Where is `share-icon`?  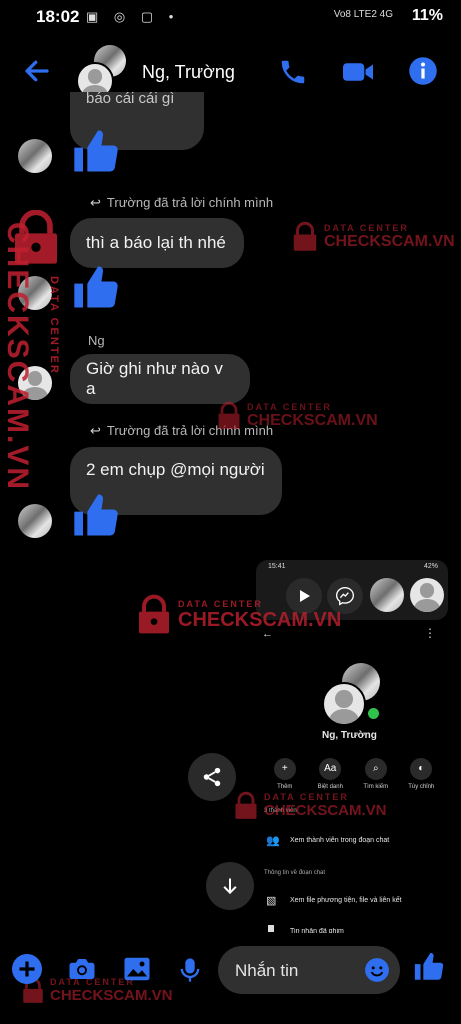
share-icon is located at coordinates (212, 777).